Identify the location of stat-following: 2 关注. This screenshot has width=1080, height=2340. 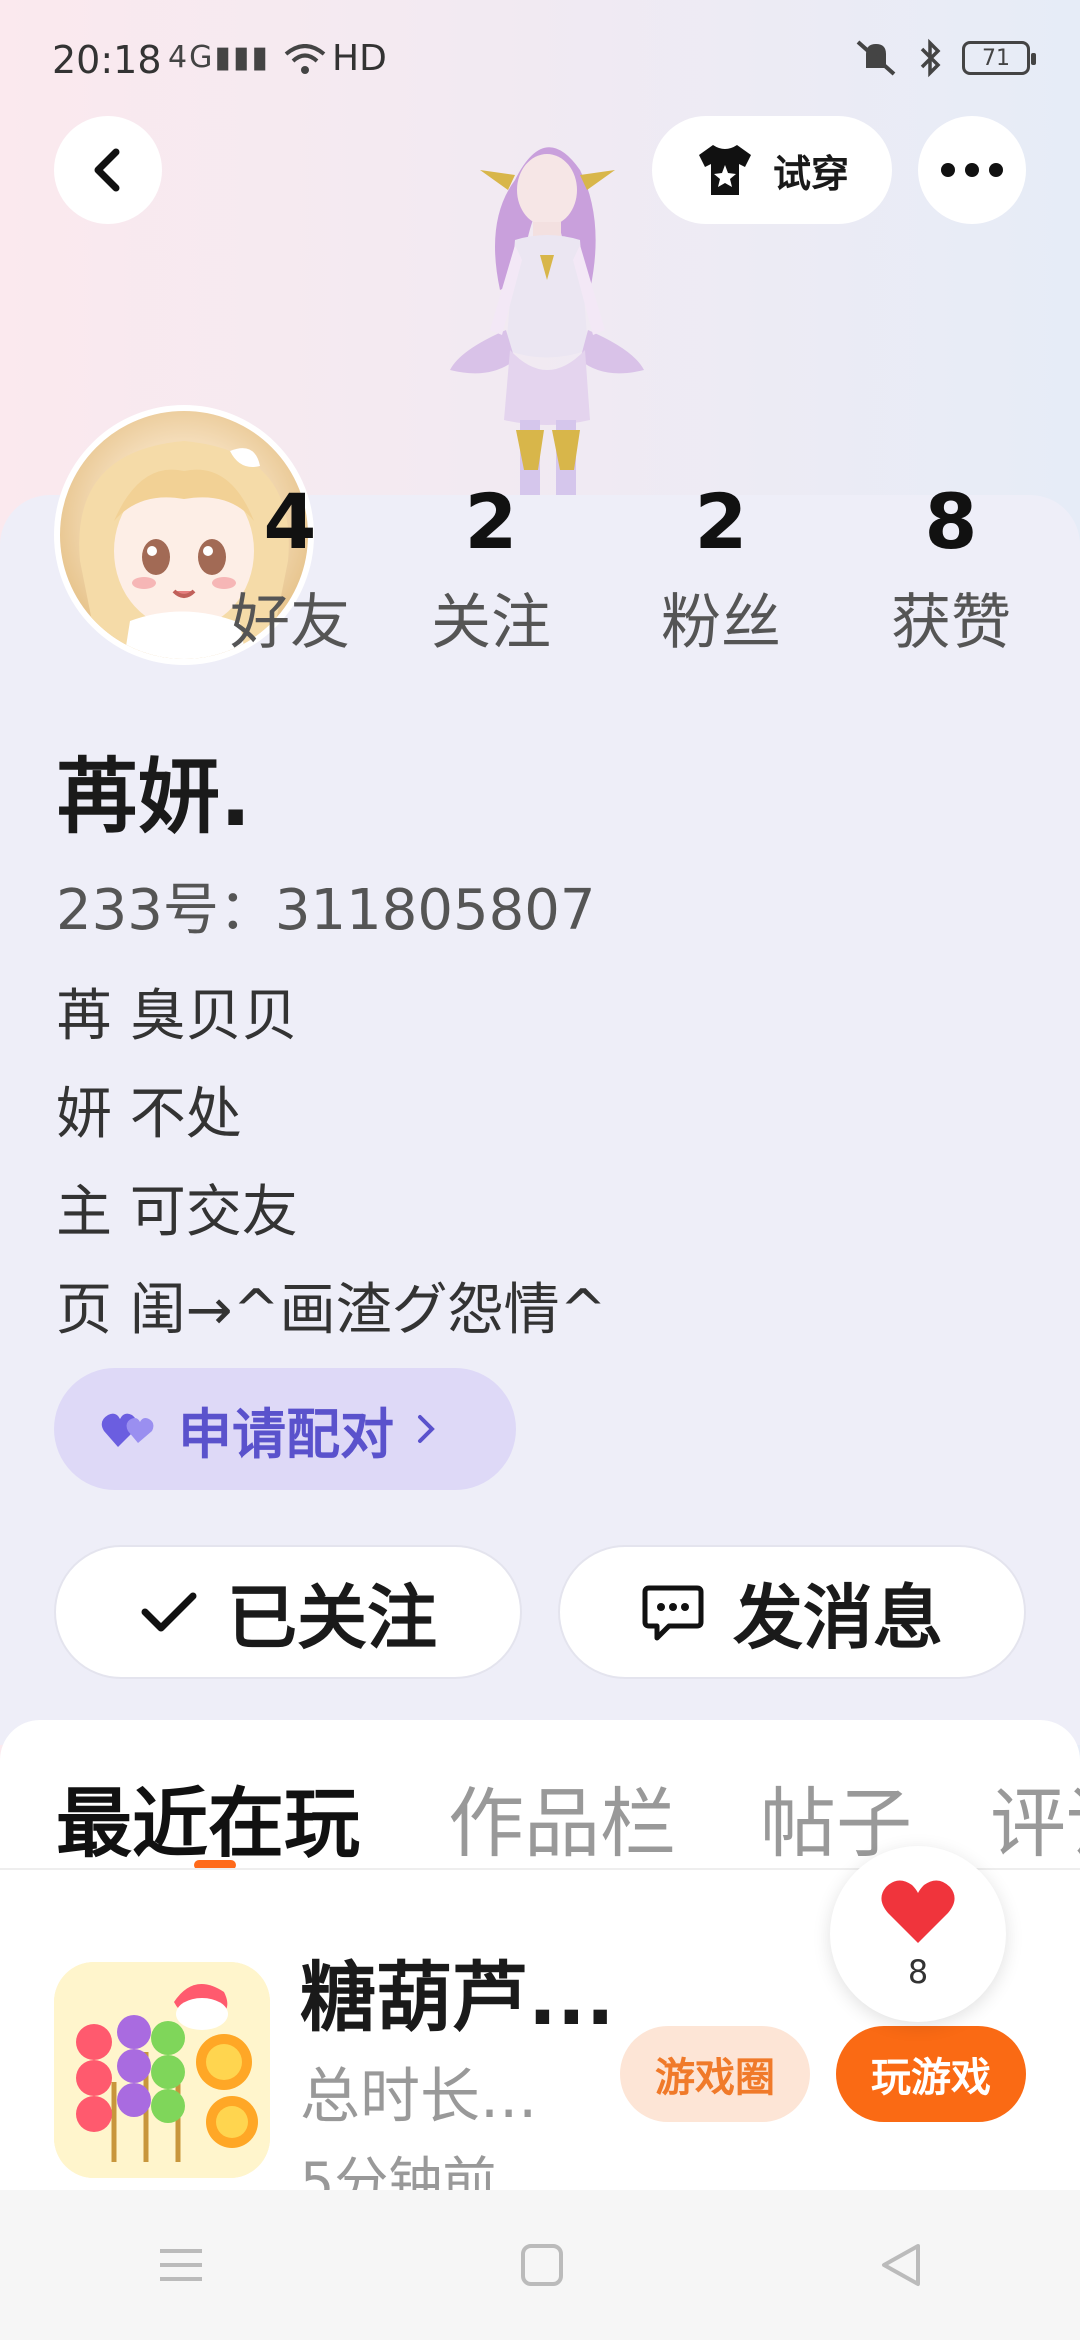
(491, 570).